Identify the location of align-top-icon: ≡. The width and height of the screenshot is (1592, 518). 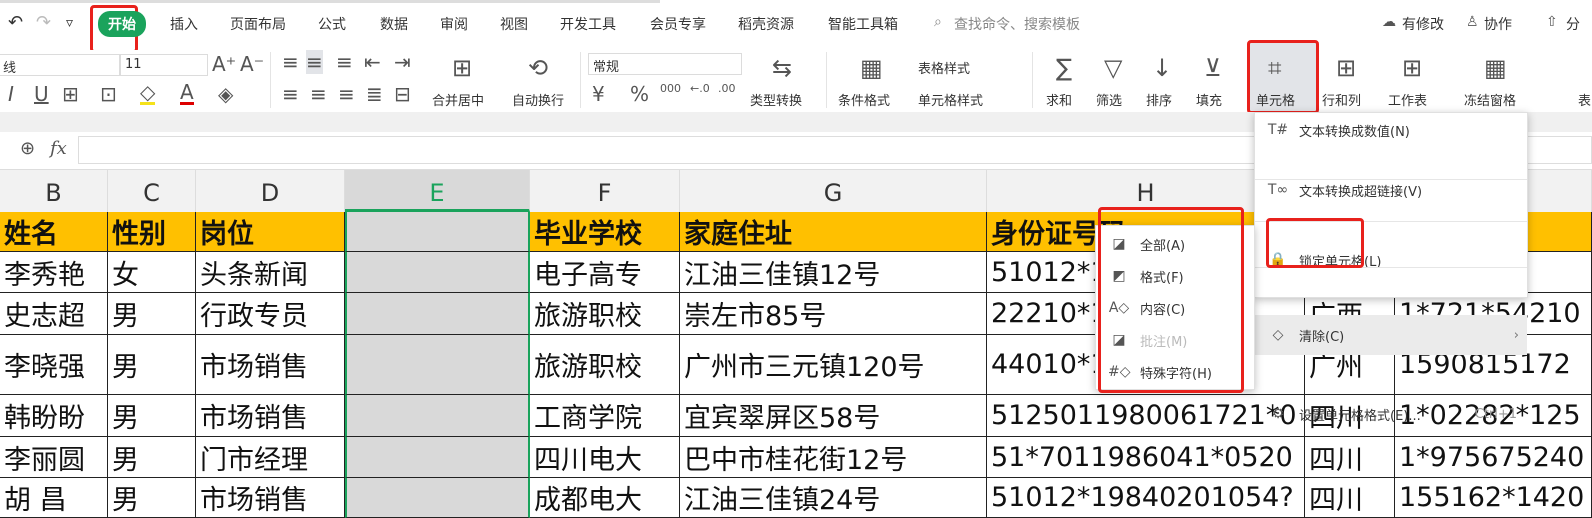
(290, 62).